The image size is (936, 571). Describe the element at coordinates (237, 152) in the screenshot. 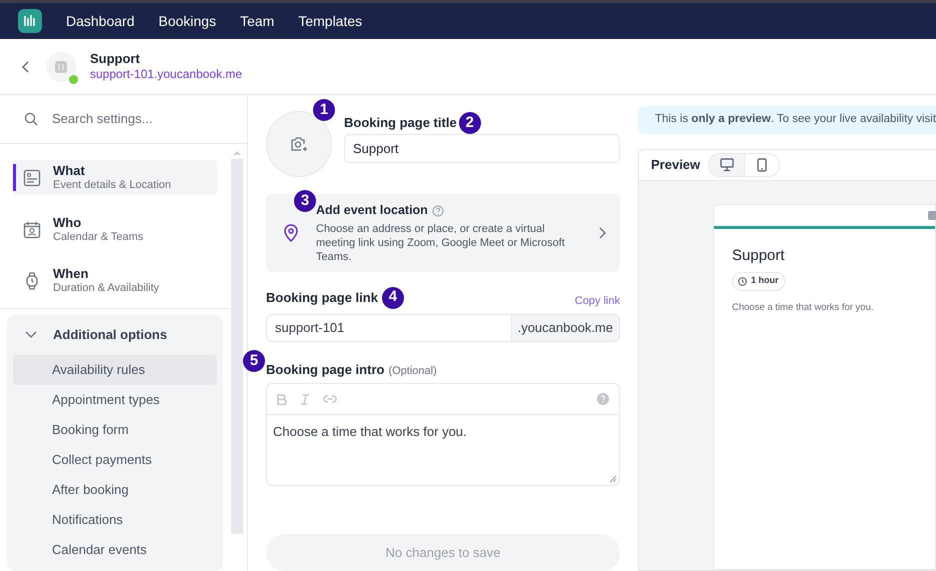

I see `scroll-up-icon` at that location.